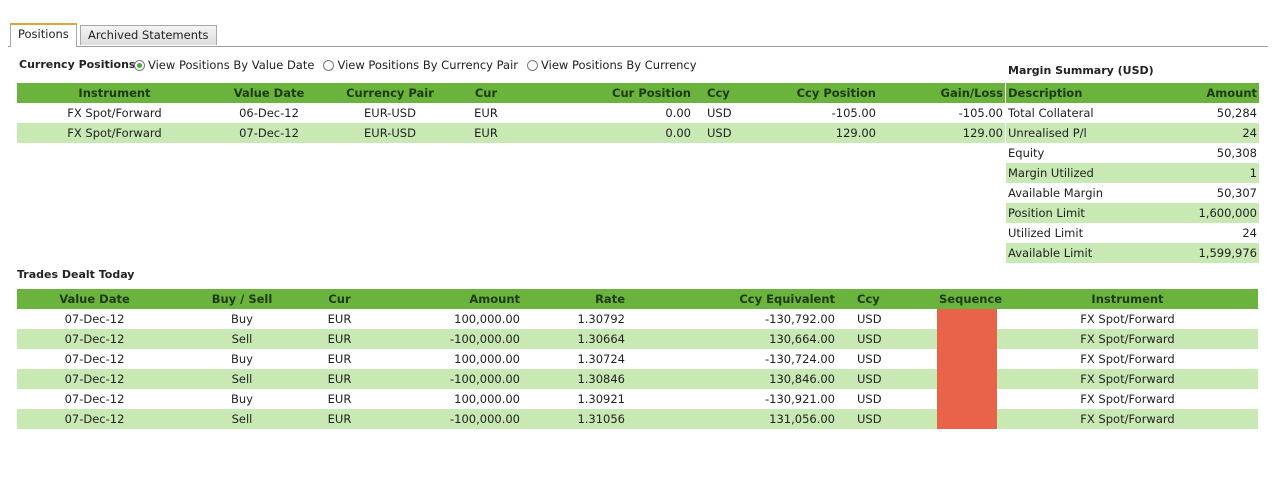 The height and width of the screenshot is (495, 1280). I want to click on tab-bar: Positions Archived Statements, so click(634, 24).